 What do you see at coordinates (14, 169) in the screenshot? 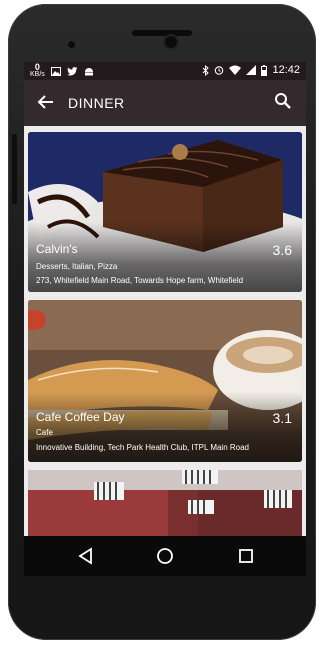
I see `phone-side-button` at bounding box center [14, 169].